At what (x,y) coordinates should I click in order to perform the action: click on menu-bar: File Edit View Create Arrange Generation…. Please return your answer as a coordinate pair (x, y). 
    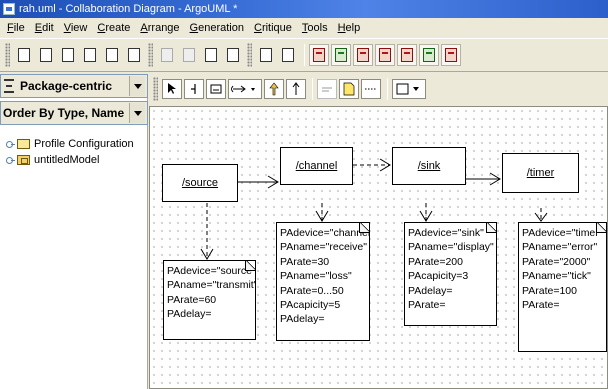
    Looking at the image, I should click on (304, 28).